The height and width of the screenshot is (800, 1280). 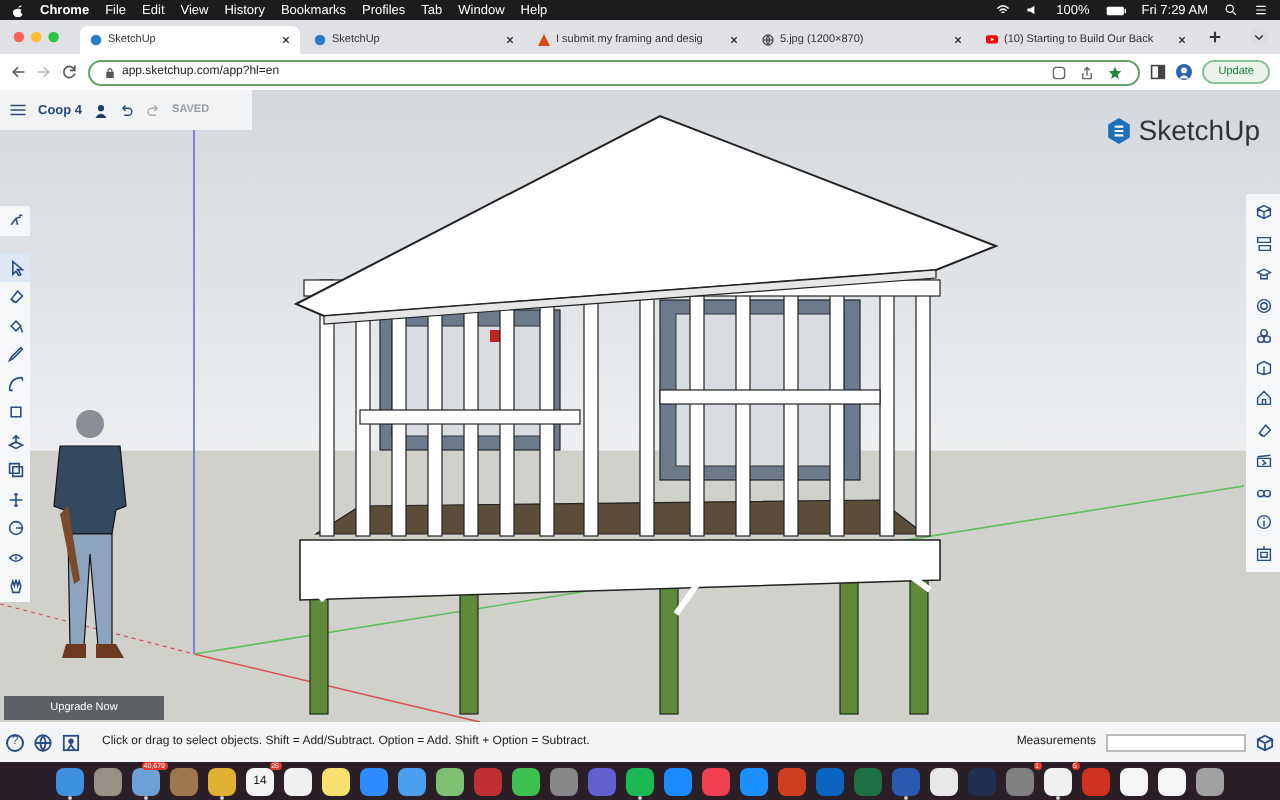 I want to click on reload-icon, so click(x=70, y=72).